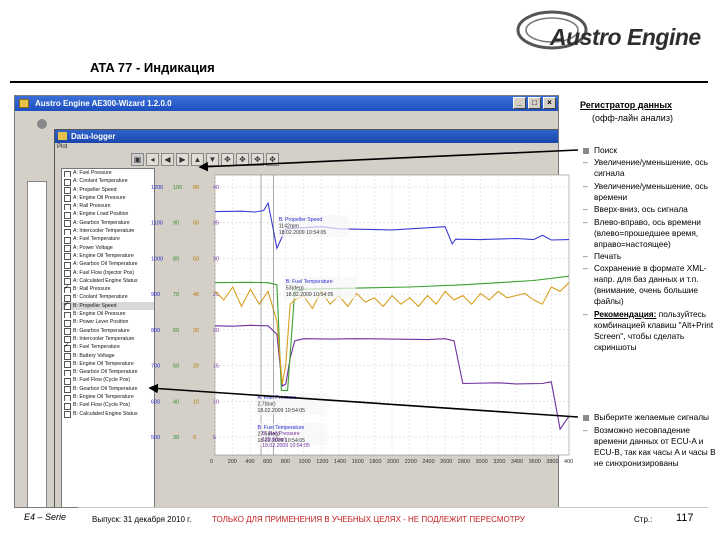 The image size is (720, 540). Describe the element at coordinates (157, 259) in the screenshot. I see `y-tick-label: 1000` at that location.